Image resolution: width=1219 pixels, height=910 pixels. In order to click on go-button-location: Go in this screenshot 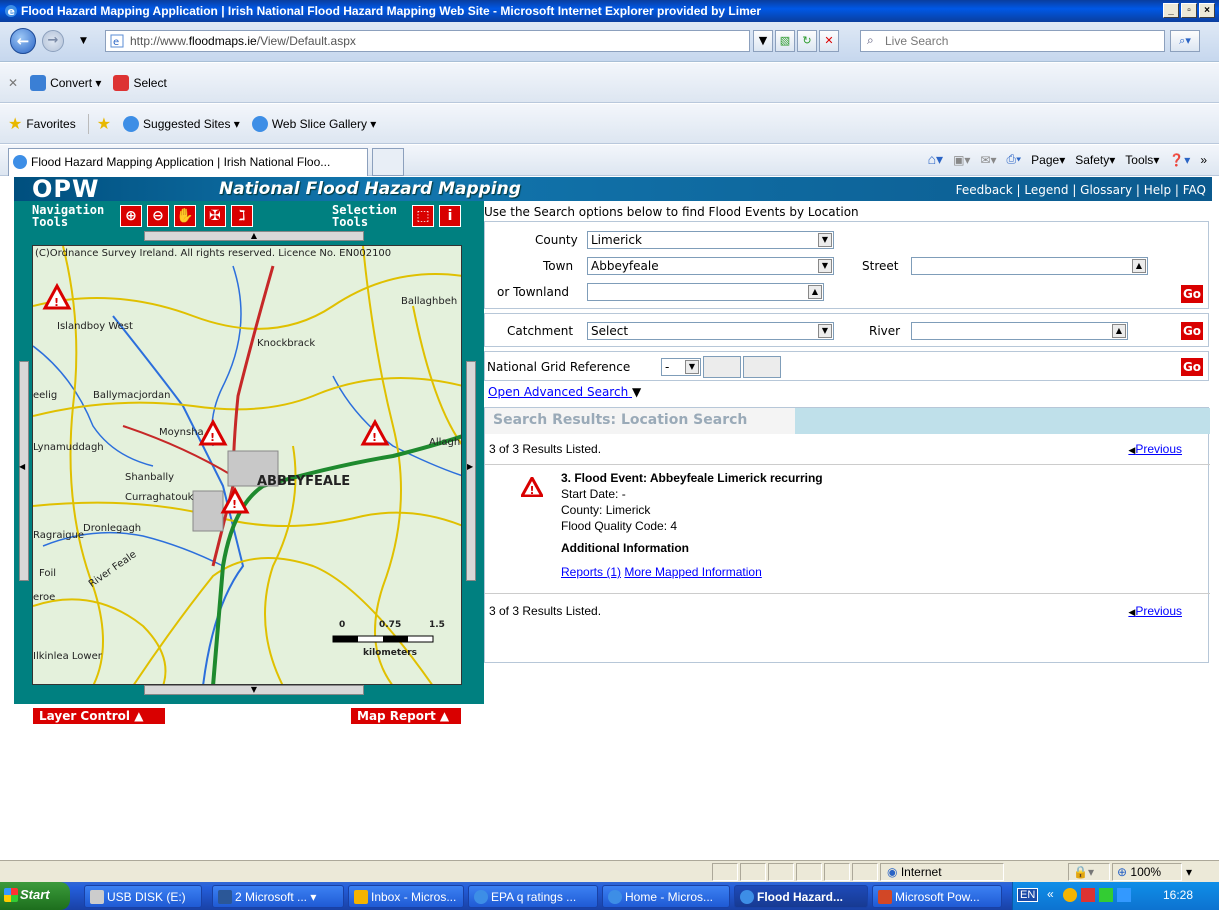, I will do `click(1192, 294)`.